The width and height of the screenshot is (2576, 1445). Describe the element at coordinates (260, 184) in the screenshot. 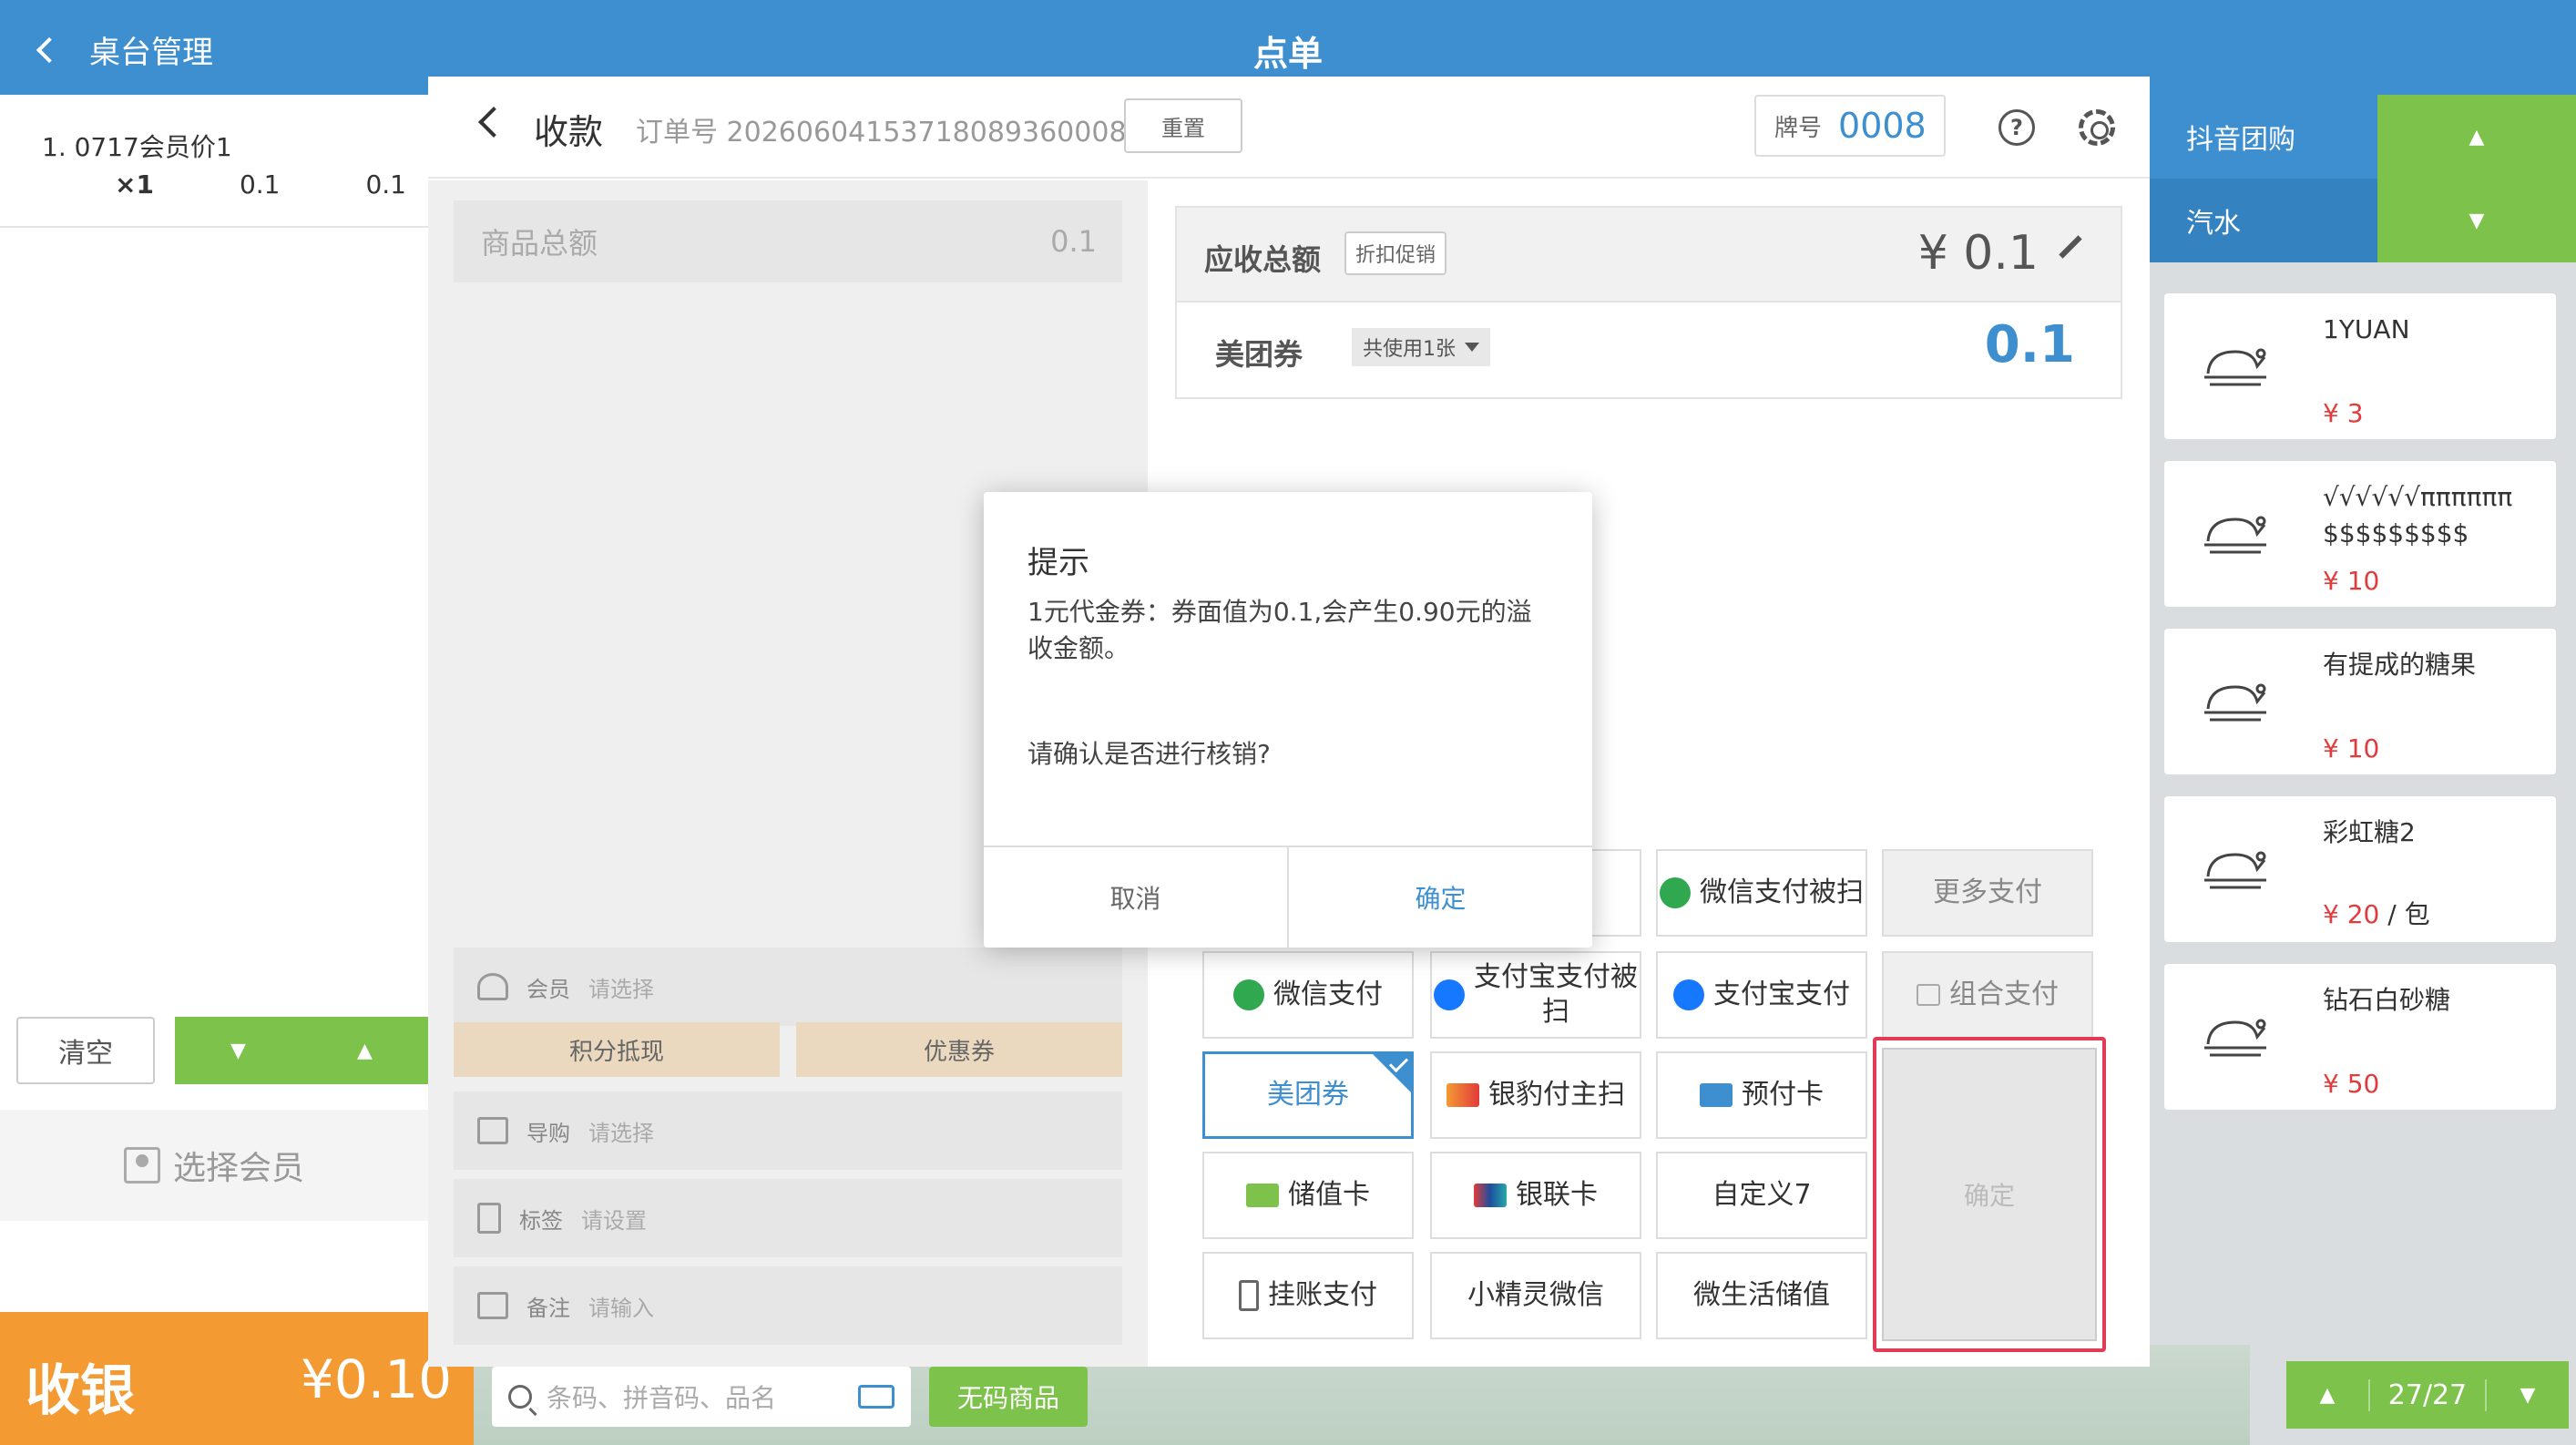

I see `order-item-price: 0.1` at that location.